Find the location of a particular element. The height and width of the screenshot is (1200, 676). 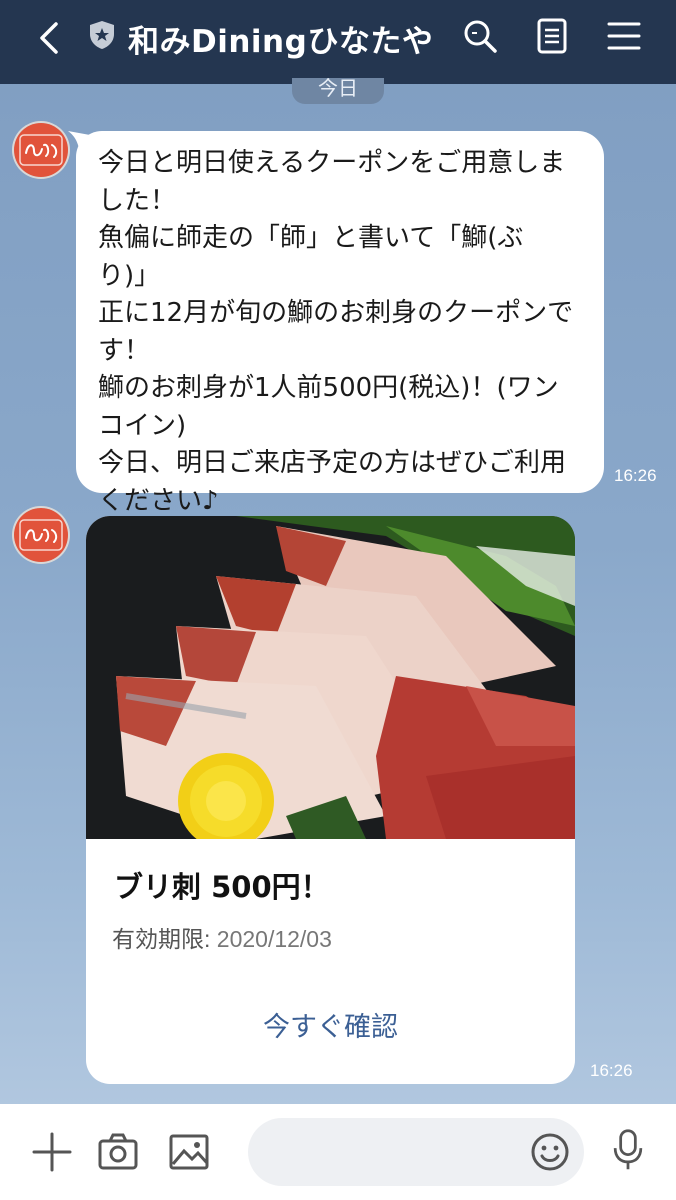

chat-header: 和みDiningひなたや is located at coordinates (338, 42).